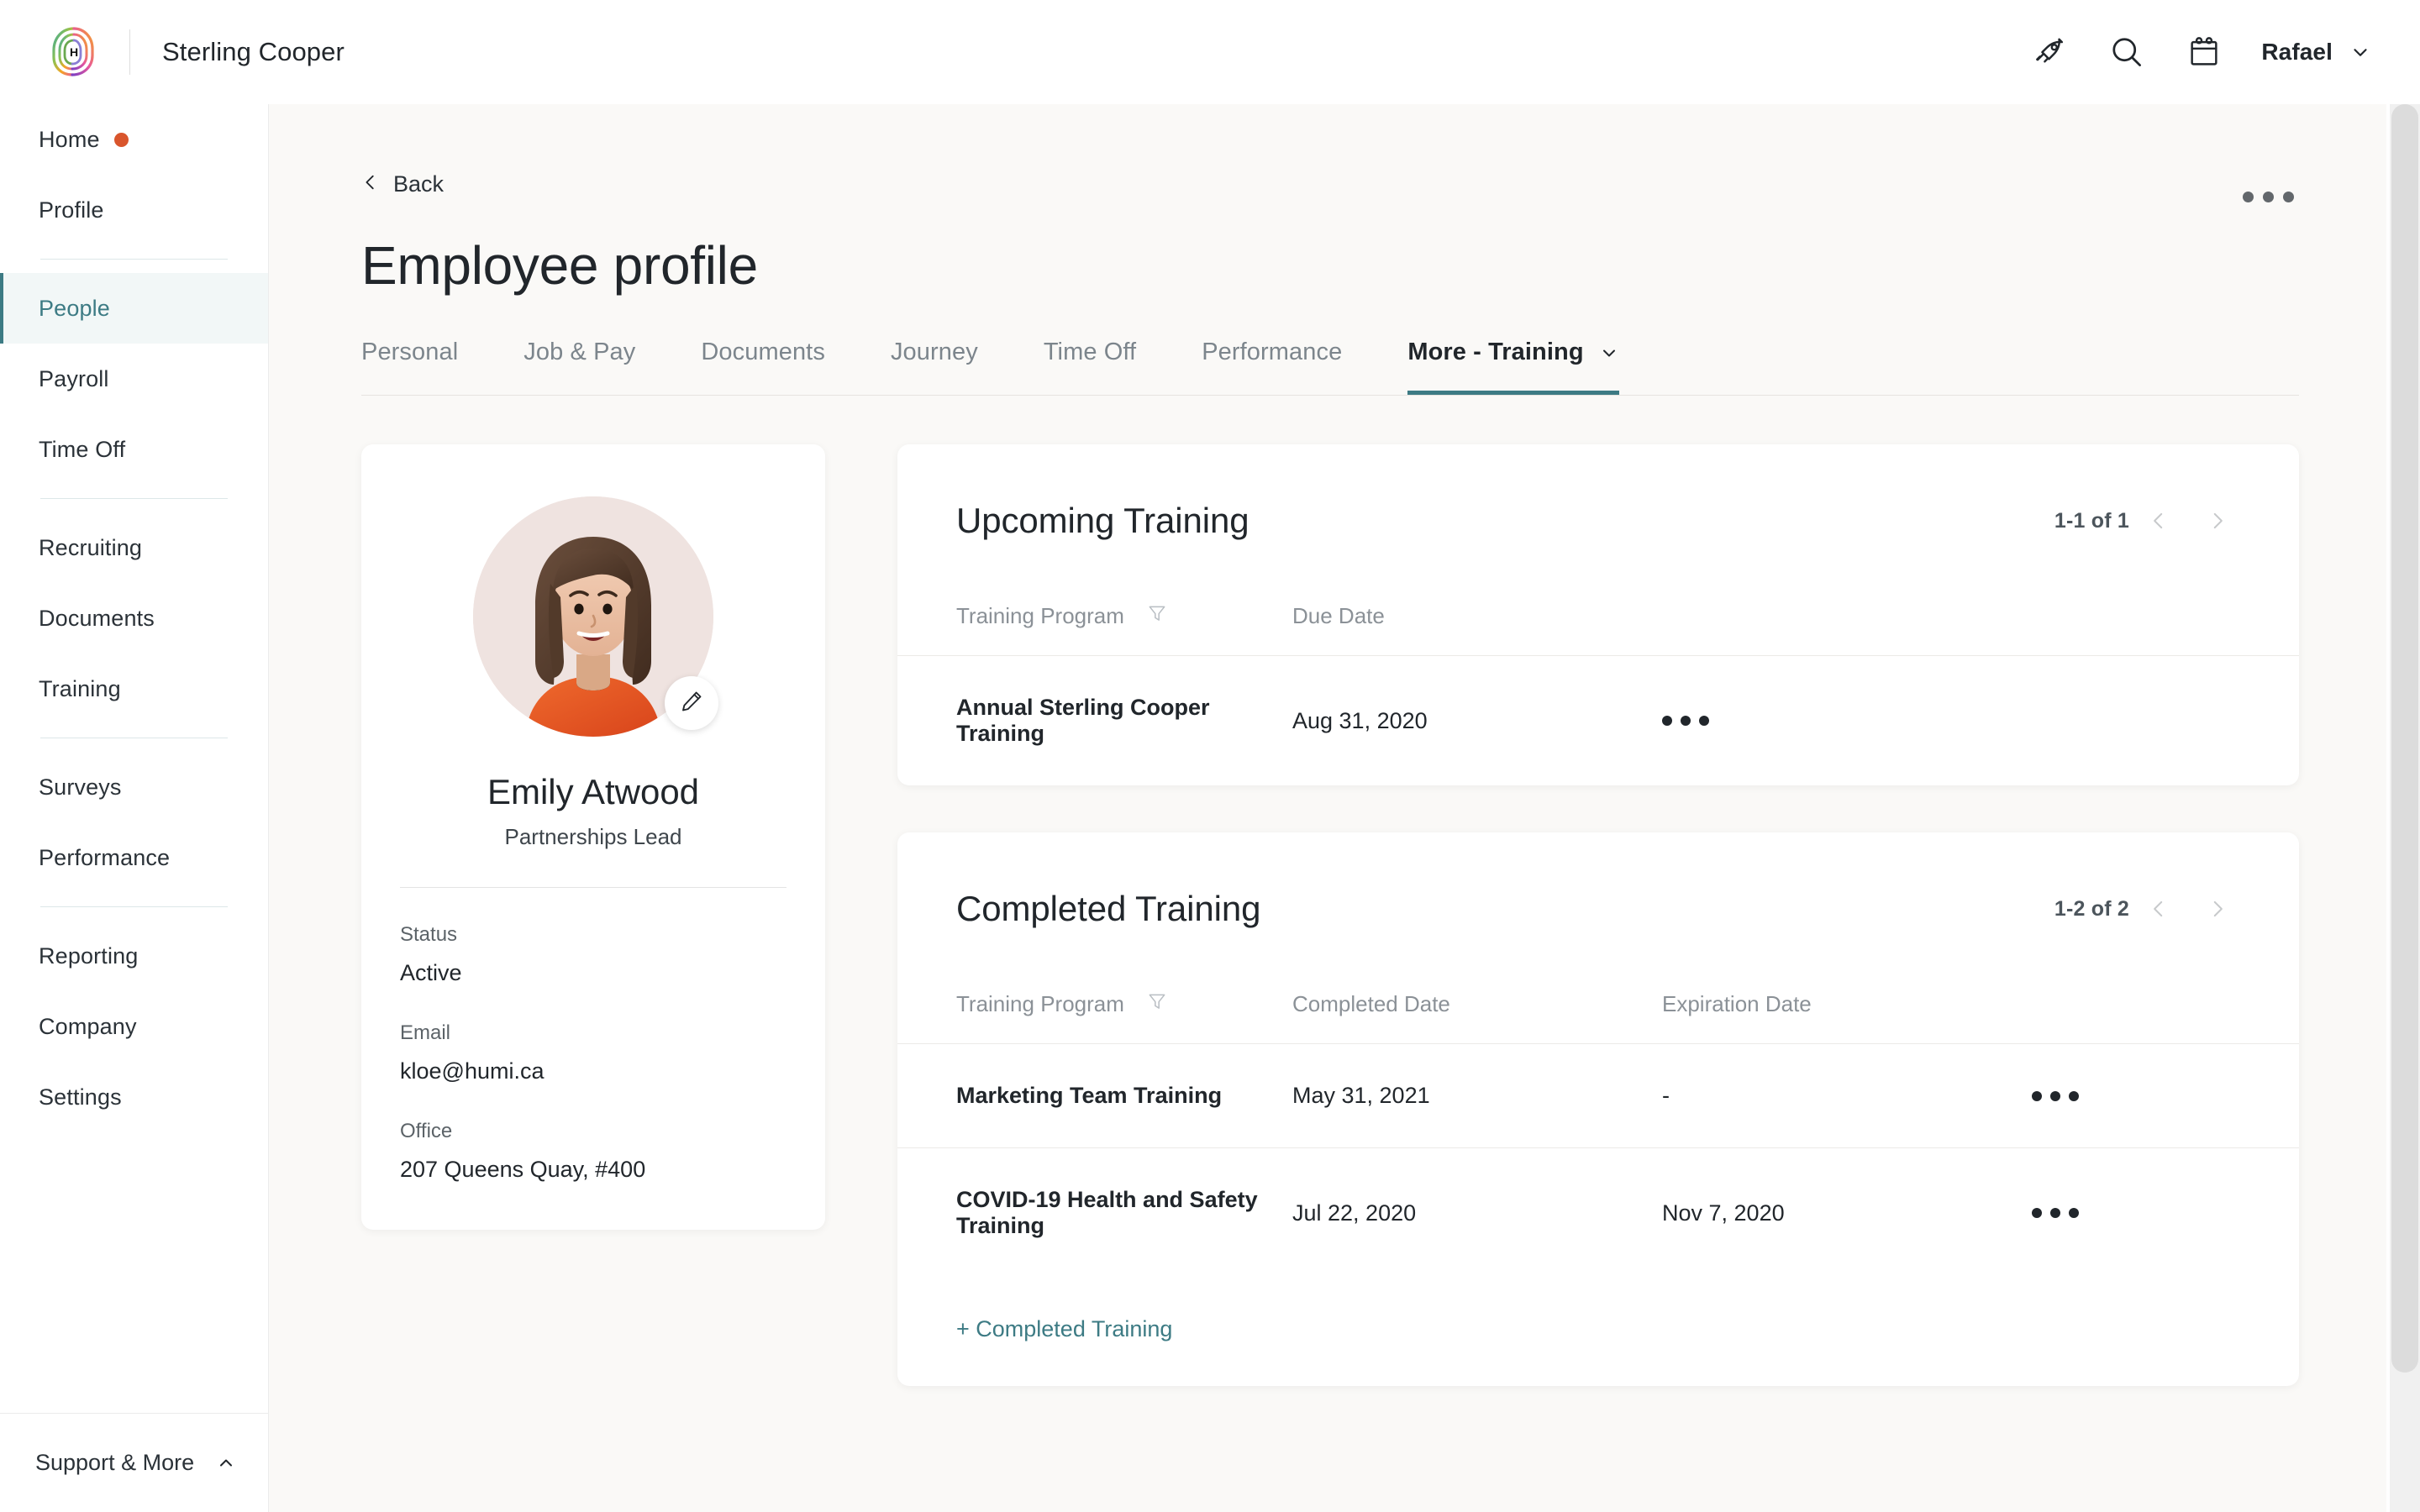 This screenshot has height=1512, width=2420. I want to click on tab-time-off: Time Off, so click(1090, 367).